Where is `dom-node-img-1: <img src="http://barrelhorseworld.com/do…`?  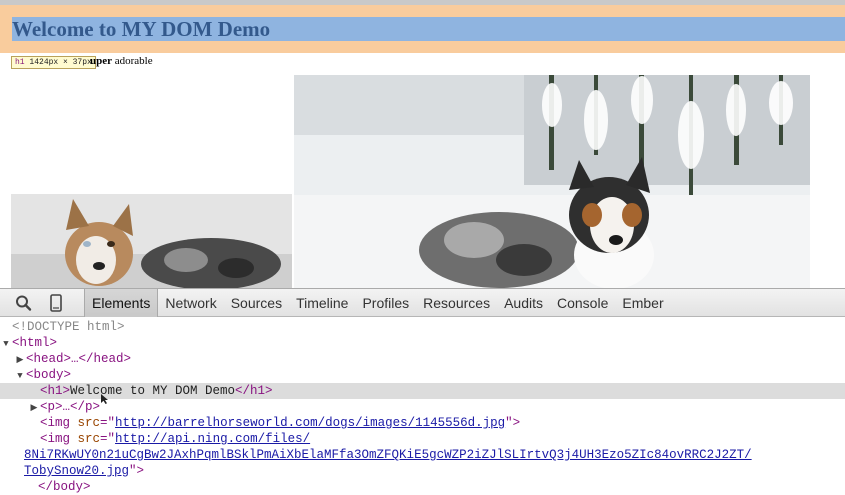
dom-node-img-1: <img src="http://barrelhorseworld.com/do… is located at coordinates (422, 423).